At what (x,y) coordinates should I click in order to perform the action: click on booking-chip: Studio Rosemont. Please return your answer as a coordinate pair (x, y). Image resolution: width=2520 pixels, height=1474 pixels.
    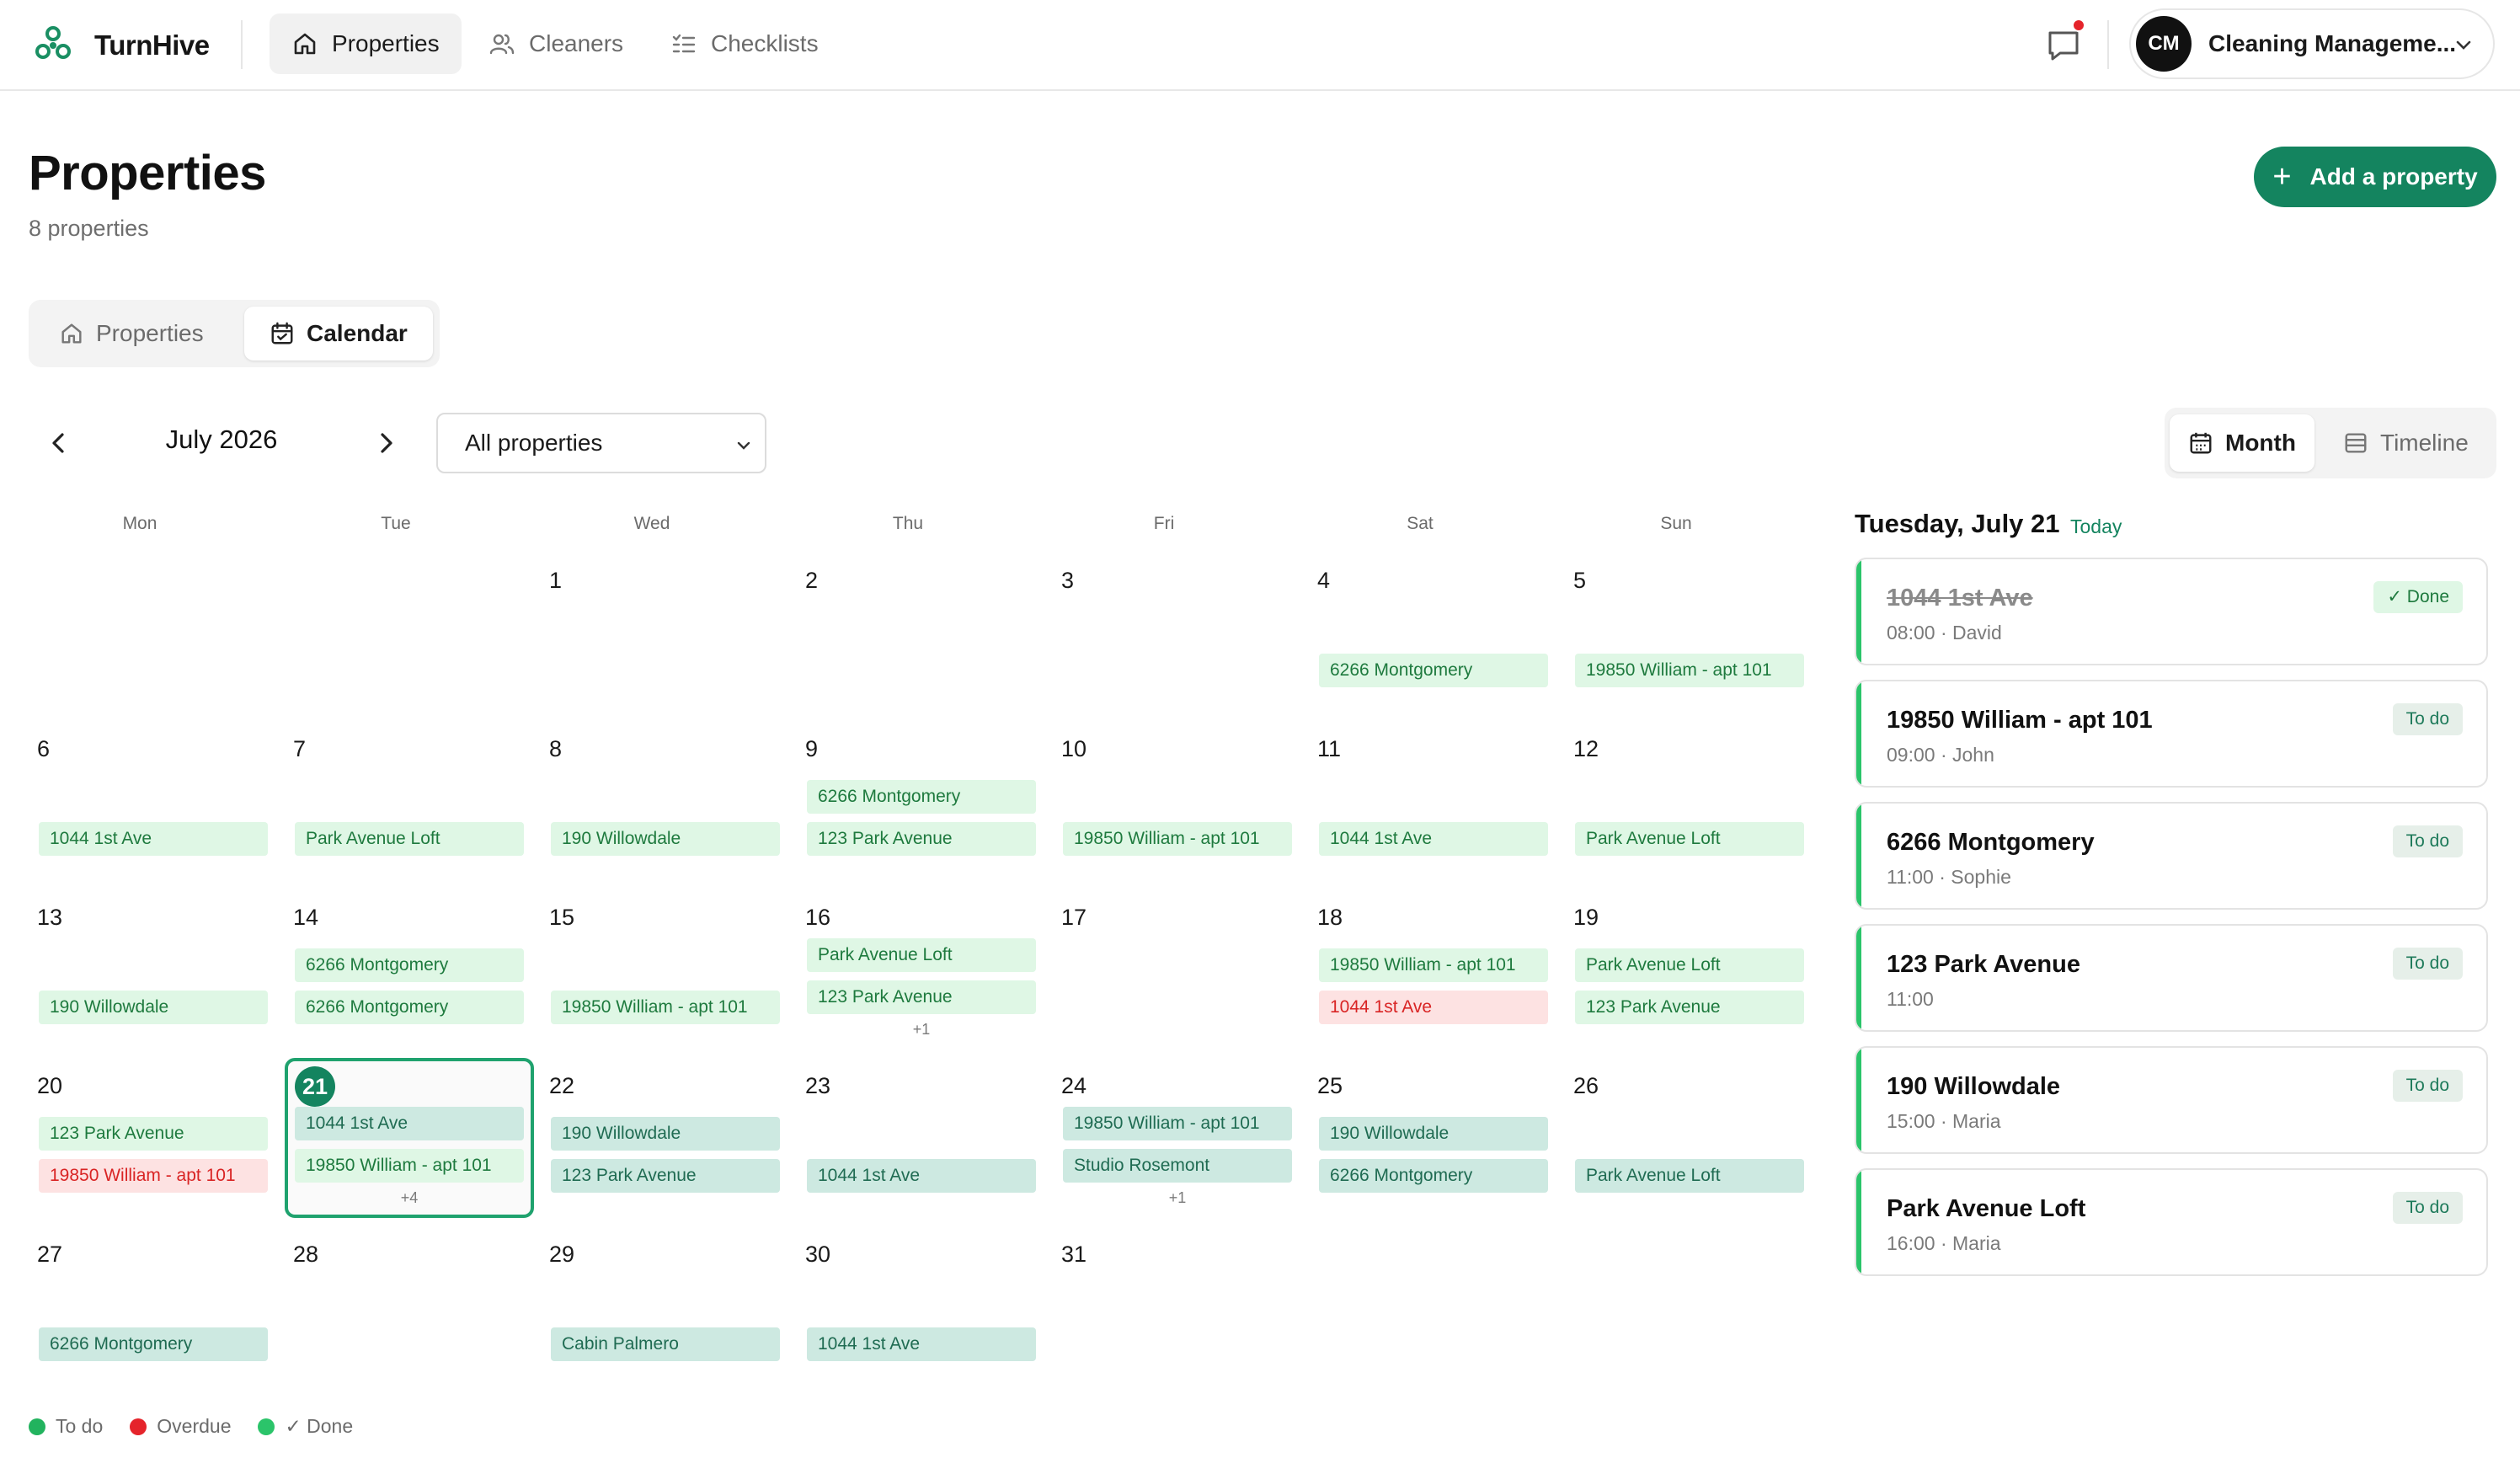
    Looking at the image, I should click on (1177, 1166).